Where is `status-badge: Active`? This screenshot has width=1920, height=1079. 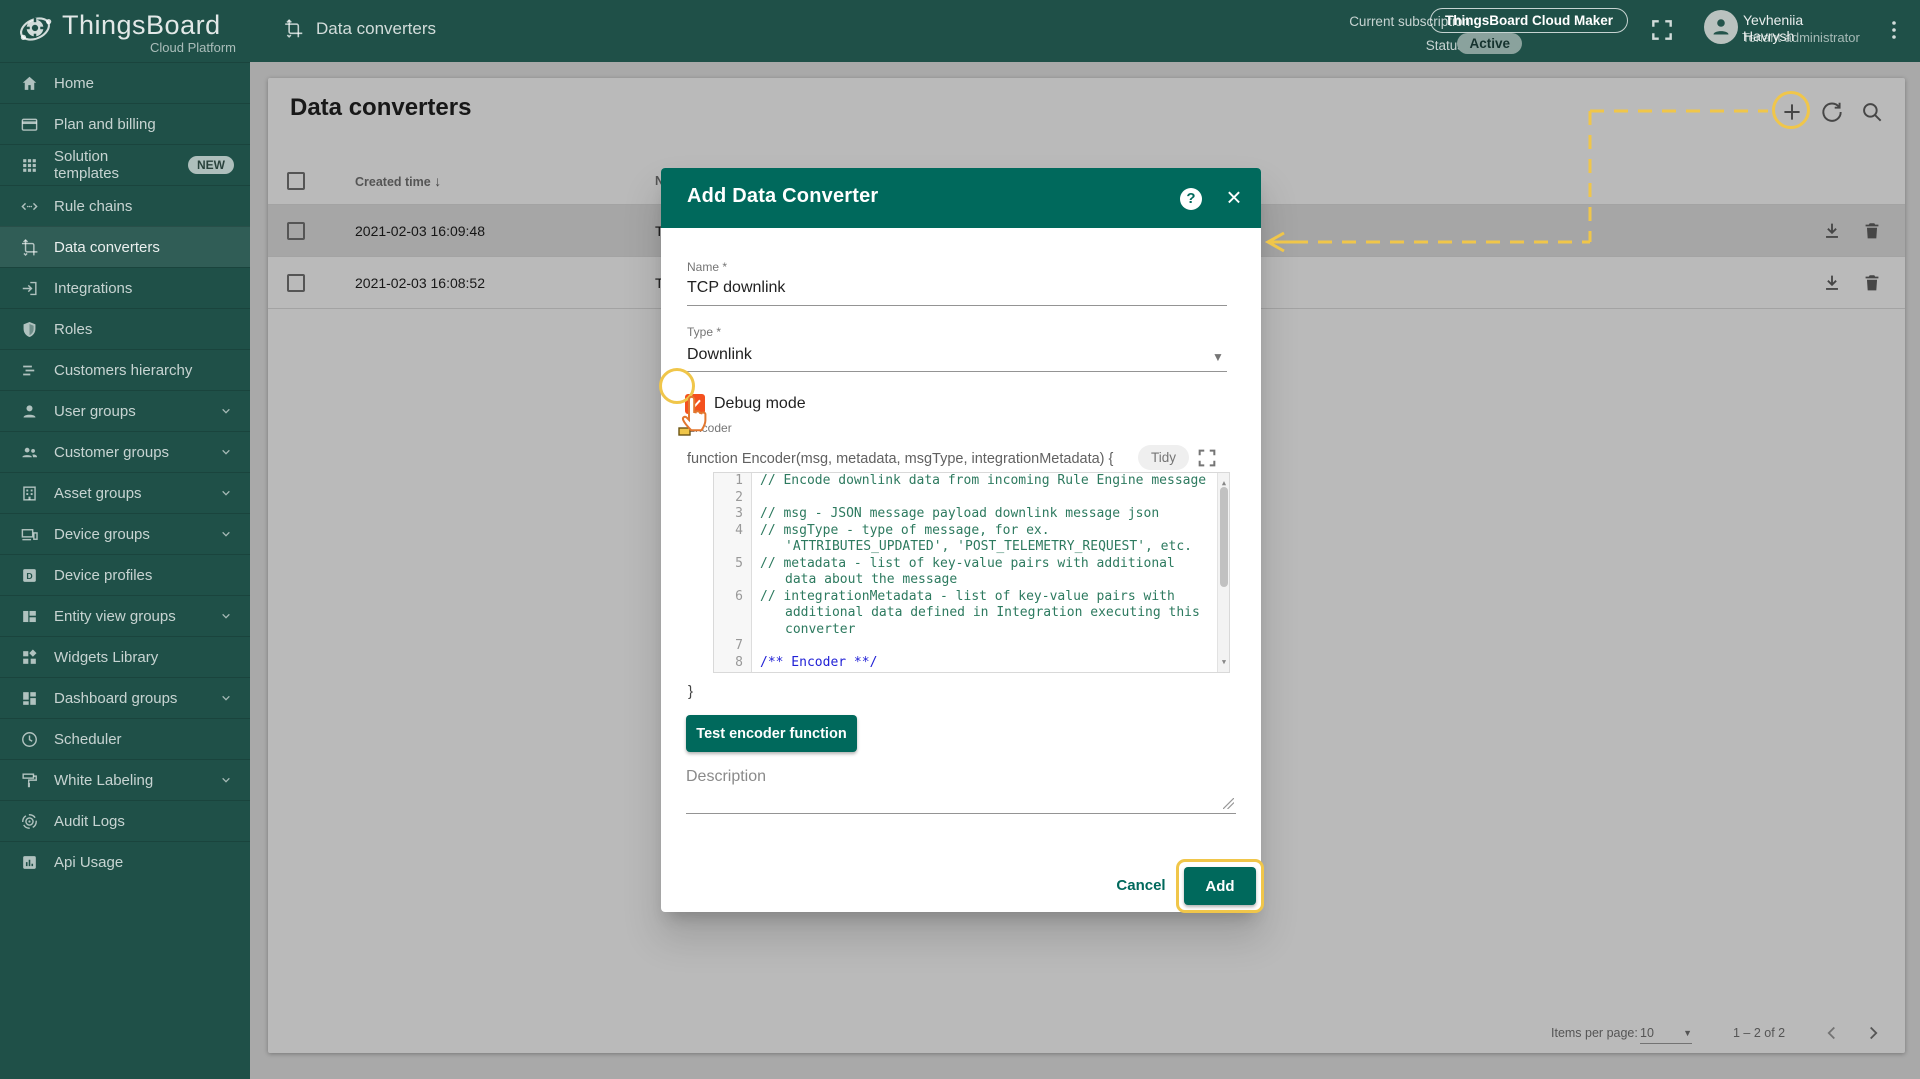 status-badge: Active is located at coordinates (1489, 43).